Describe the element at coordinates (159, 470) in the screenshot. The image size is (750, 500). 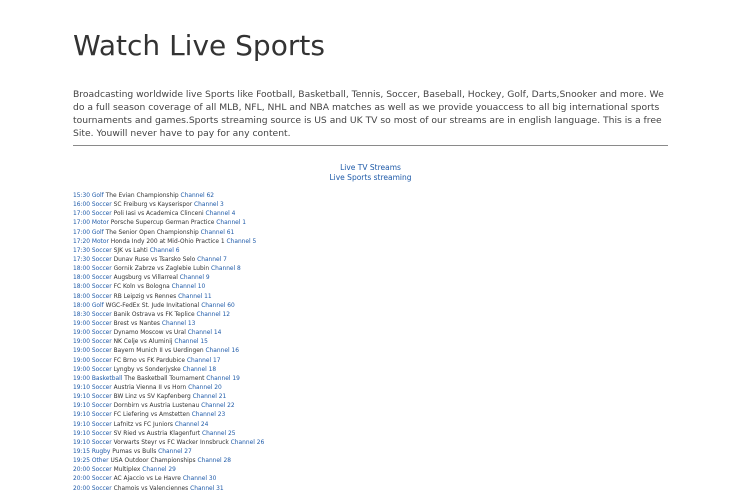
I see `channel-link: Channel 29` at that location.